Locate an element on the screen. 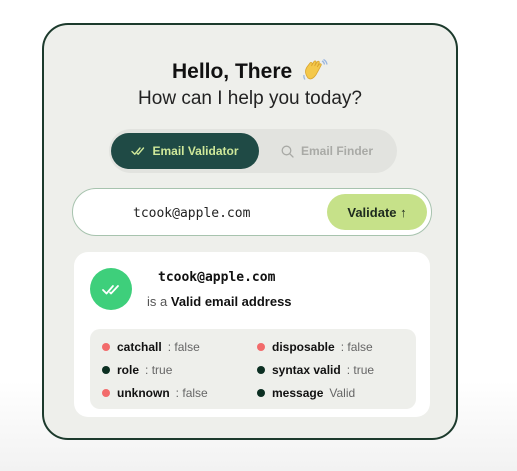  tab-email-validator: Email Validator is located at coordinates (185, 151).